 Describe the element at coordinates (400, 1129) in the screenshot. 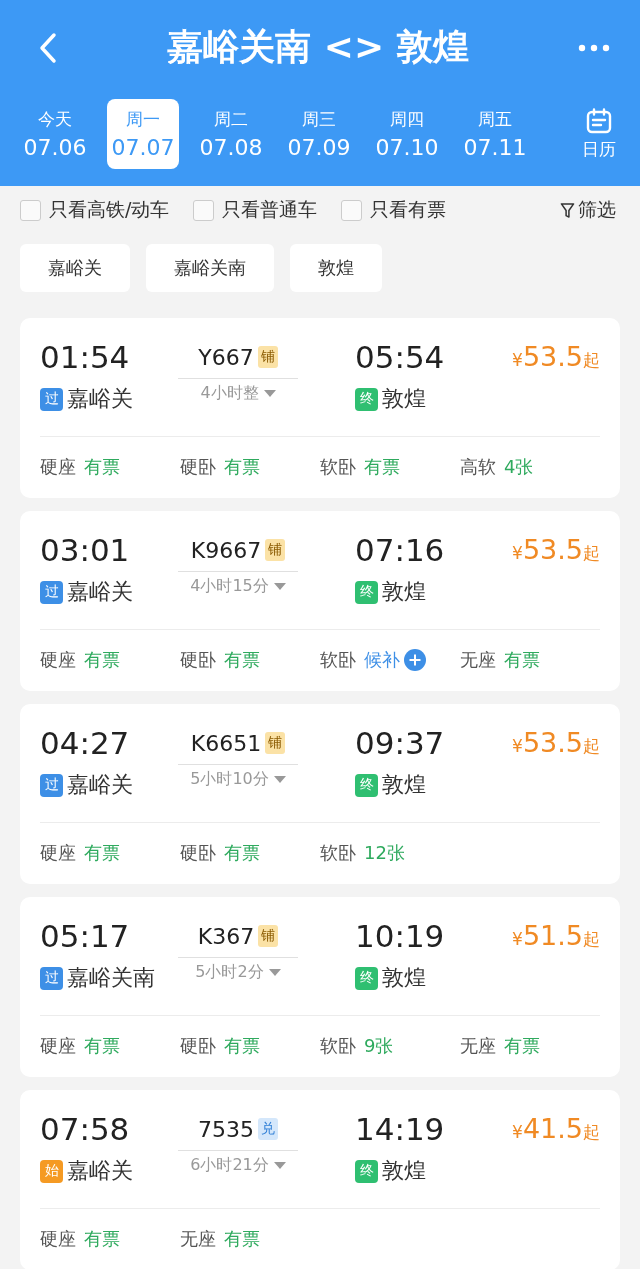

I see `arrival-time: 14:19` at that location.